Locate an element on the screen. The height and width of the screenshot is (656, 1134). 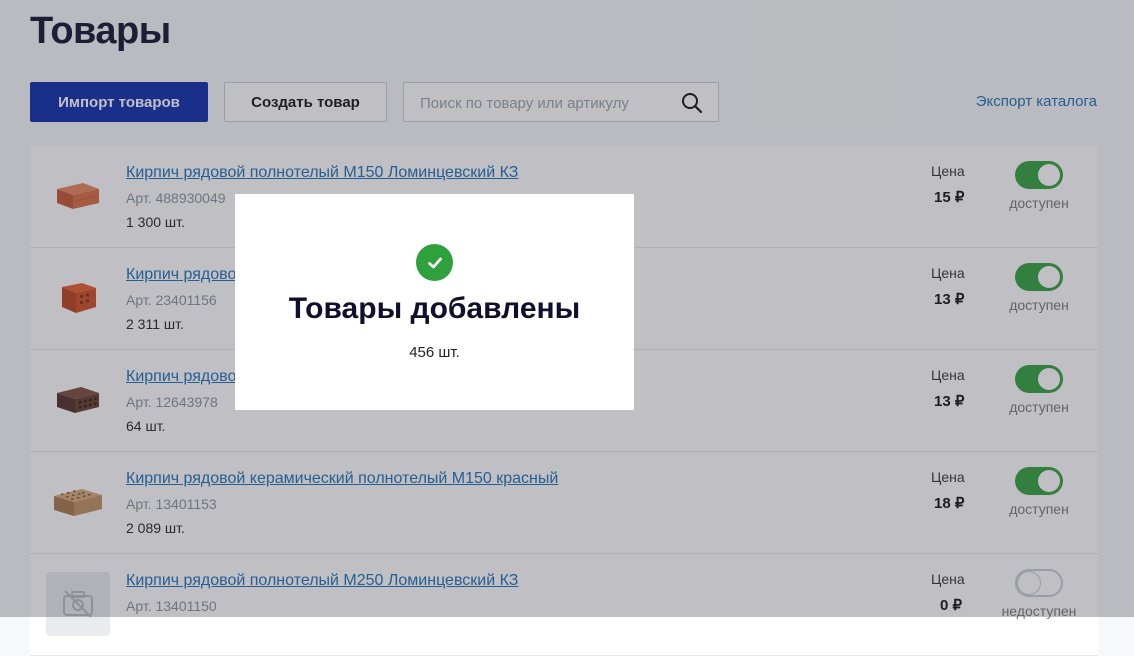
dialog-title: Товары добавлены is located at coordinates (434, 308).